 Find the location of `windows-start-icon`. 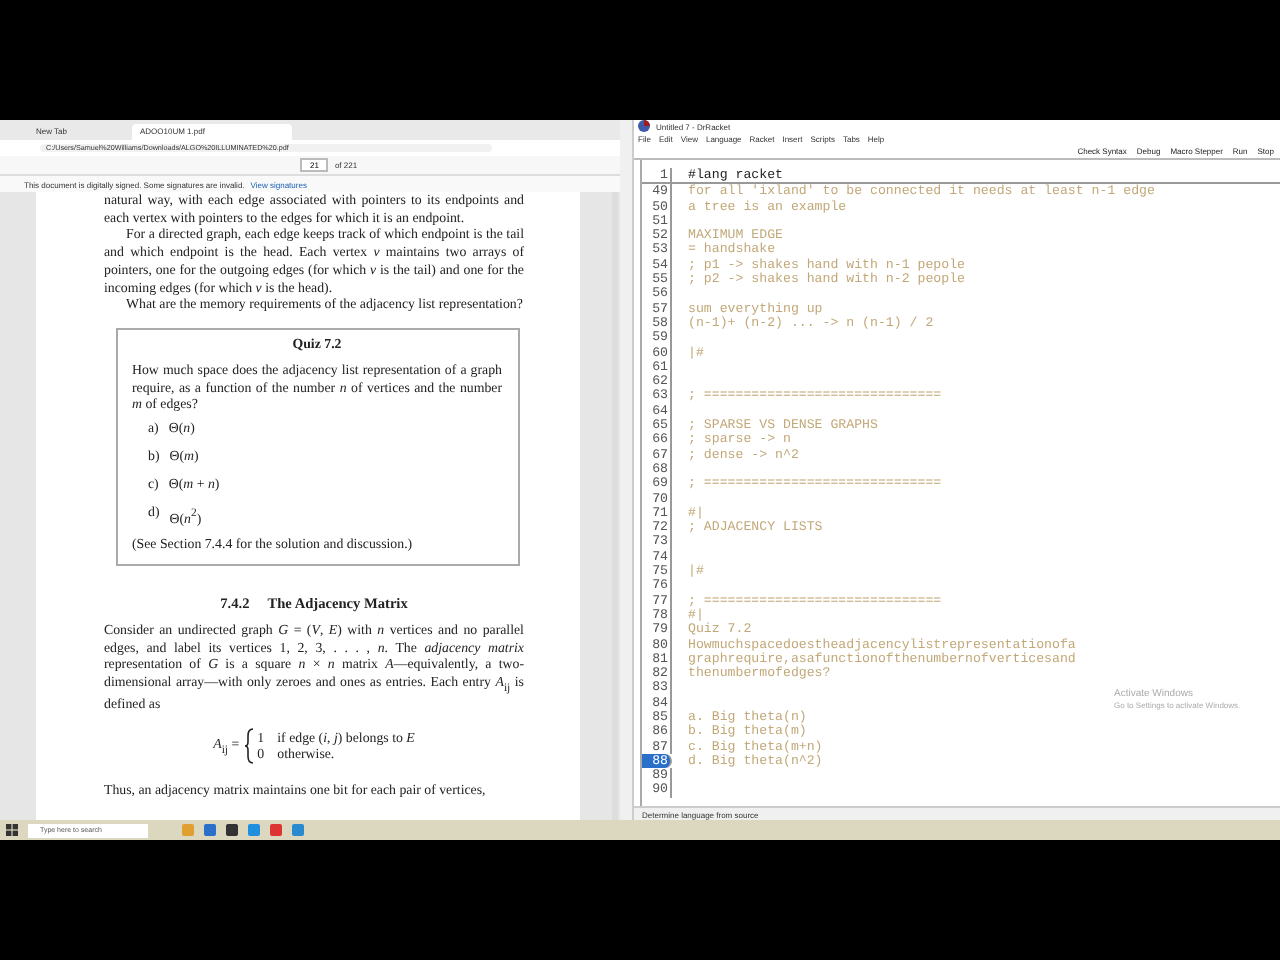

windows-start-icon is located at coordinates (12, 830).